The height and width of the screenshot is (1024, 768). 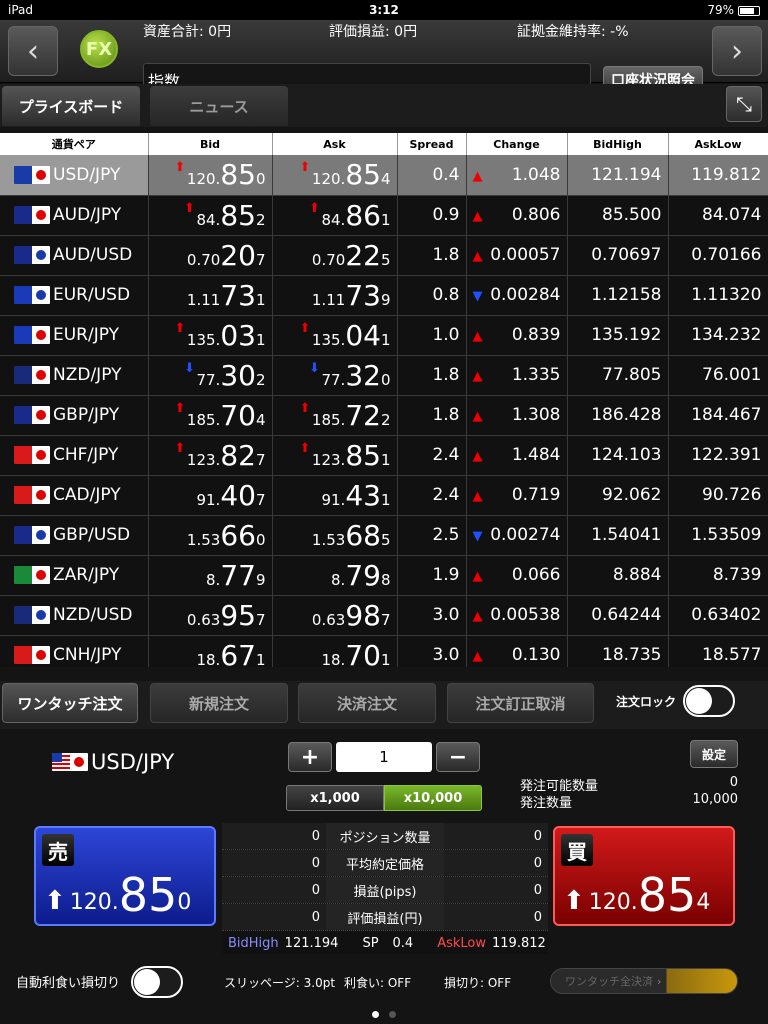 What do you see at coordinates (335, 798) in the screenshot?
I see `multiplier-1000-button: x1,000` at bounding box center [335, 798].